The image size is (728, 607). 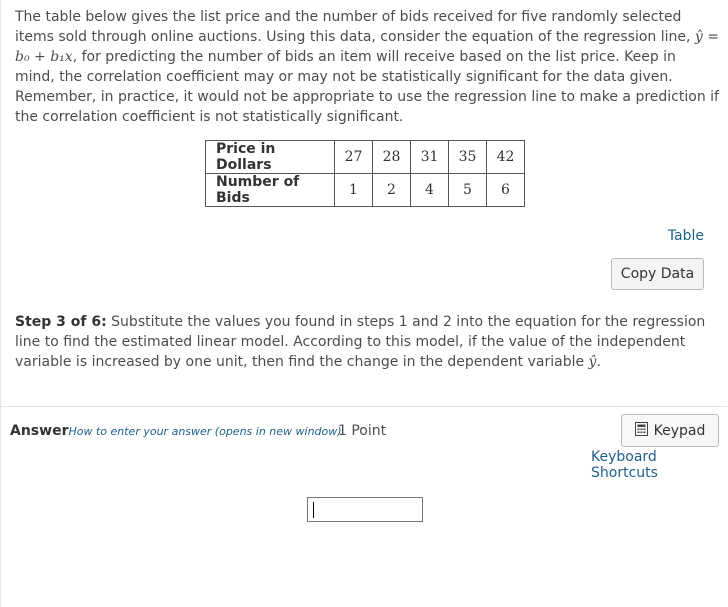 I want to click on keypad-label: Keypad, so click(x=679, y=430).